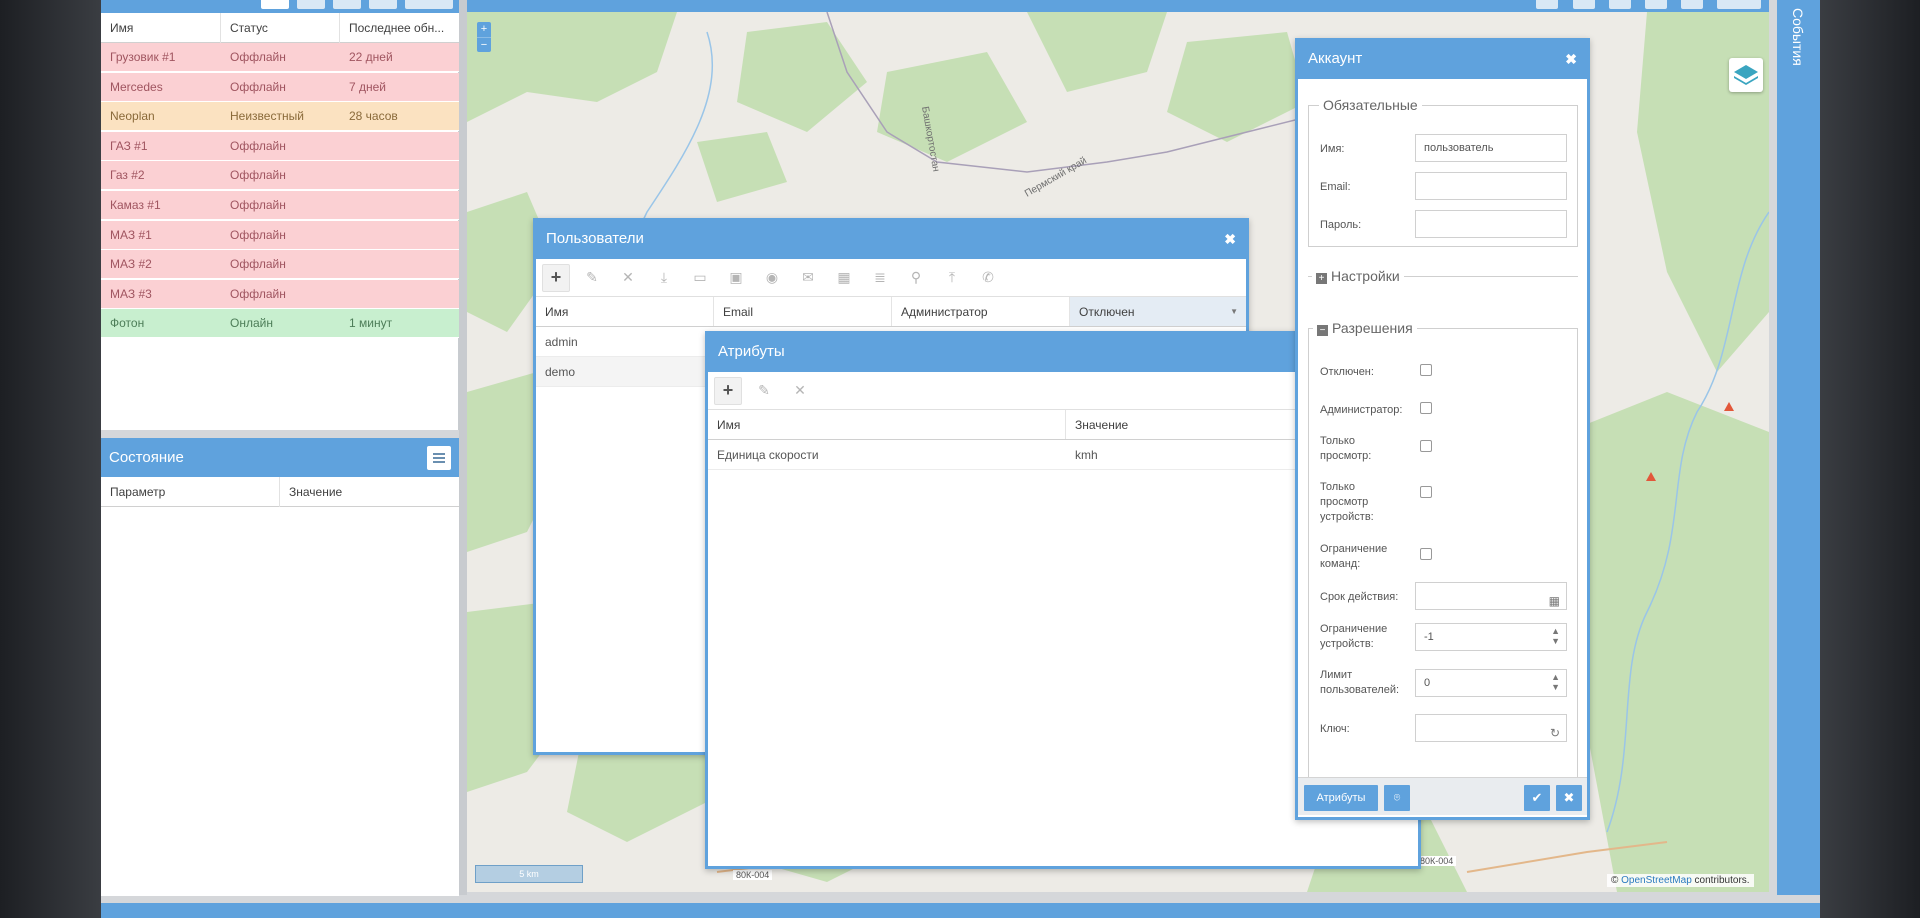  What do you see at coordinates (700, 278) in the screenshot?
I see `devices-icon: ▭` at bounding box center [700, 278].